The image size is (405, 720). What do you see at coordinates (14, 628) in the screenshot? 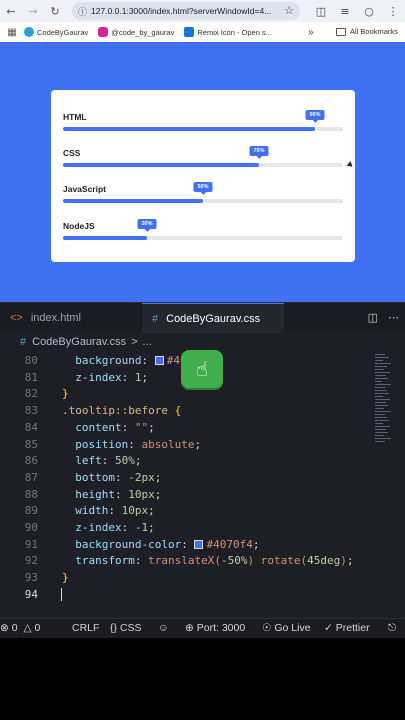
I see `error-count: 0` at bounding box center [14, 628].